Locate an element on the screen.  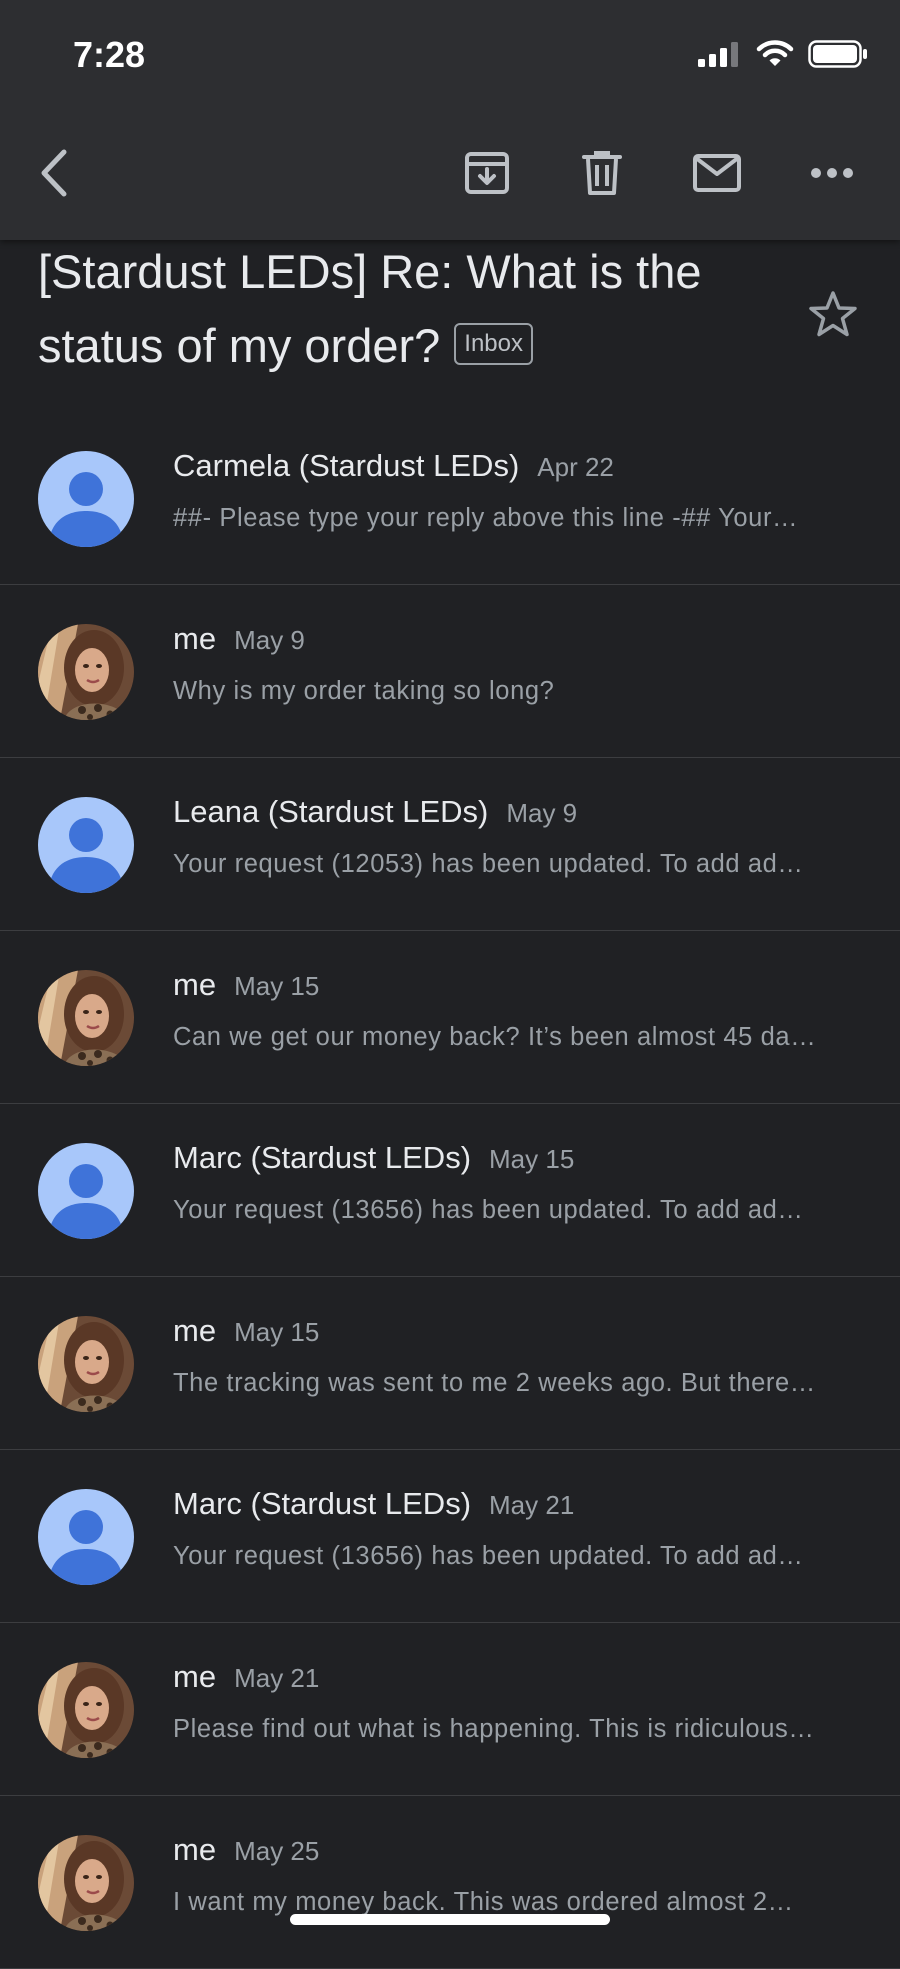
message-header: me May 21 is located at coordinates (246, 1677).